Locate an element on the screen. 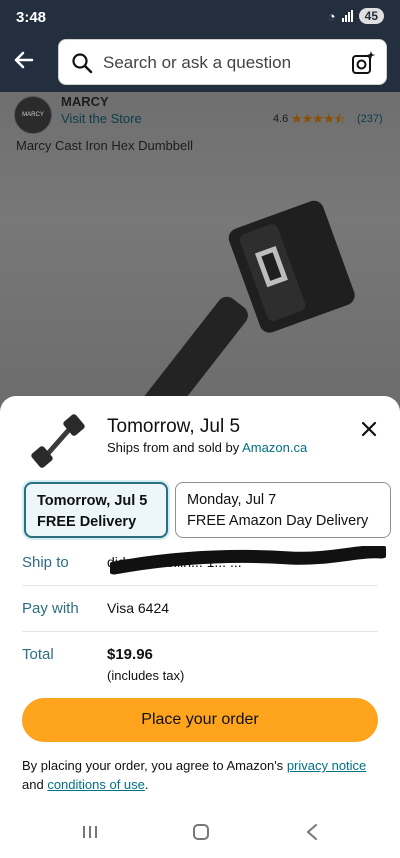 Image resolution: width=400 pixels, height=858 pixels. status-bar: 3:48 ◔ 45 is located at coordinates (200, 17).